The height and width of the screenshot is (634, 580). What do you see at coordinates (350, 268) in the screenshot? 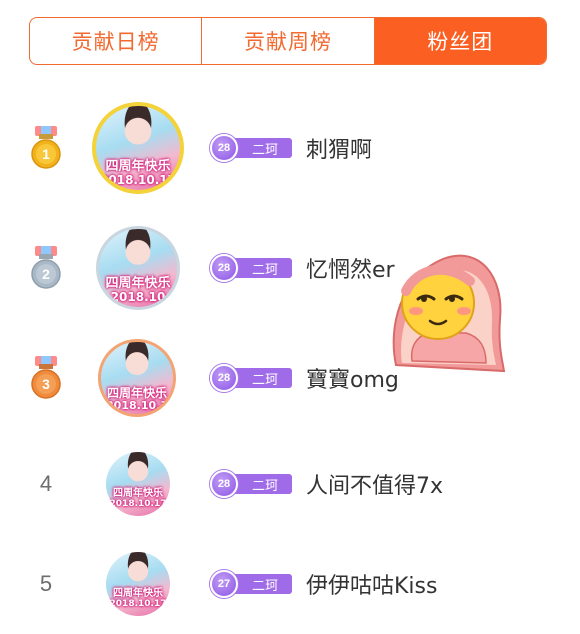
I see `username: 忆惘然er` at bounding box center [350, 268].